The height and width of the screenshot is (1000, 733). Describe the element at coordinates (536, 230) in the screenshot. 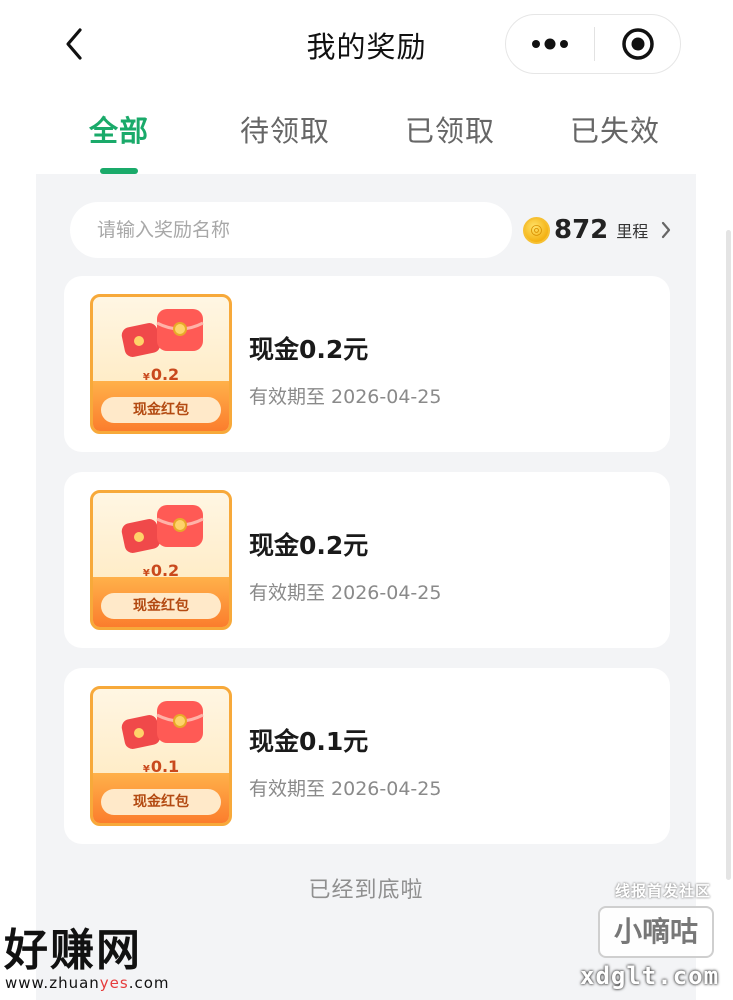

I see `coin-icon: ◎` at that location.